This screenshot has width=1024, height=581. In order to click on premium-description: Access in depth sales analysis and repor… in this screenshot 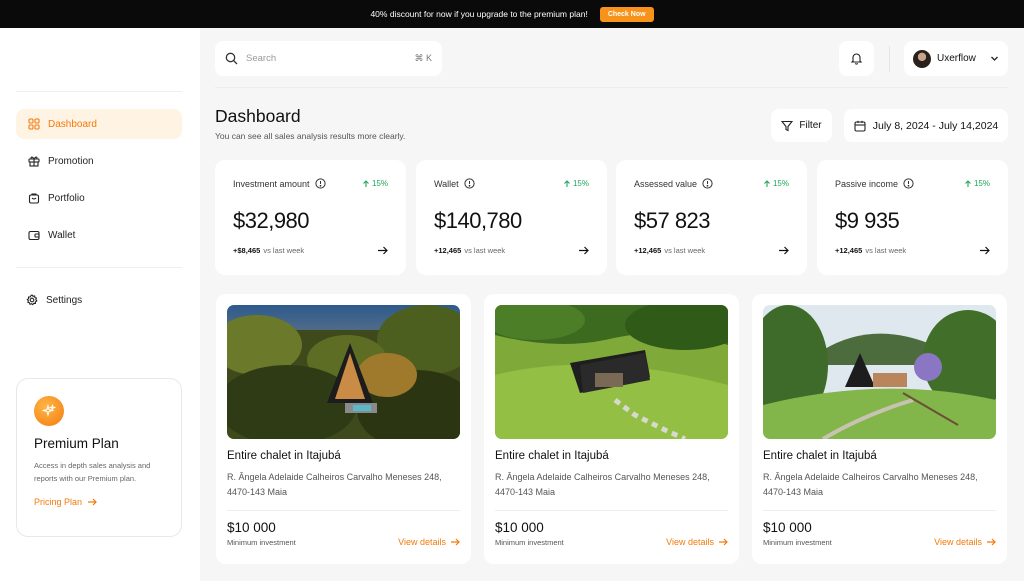, I will do `click(92, 472)`.